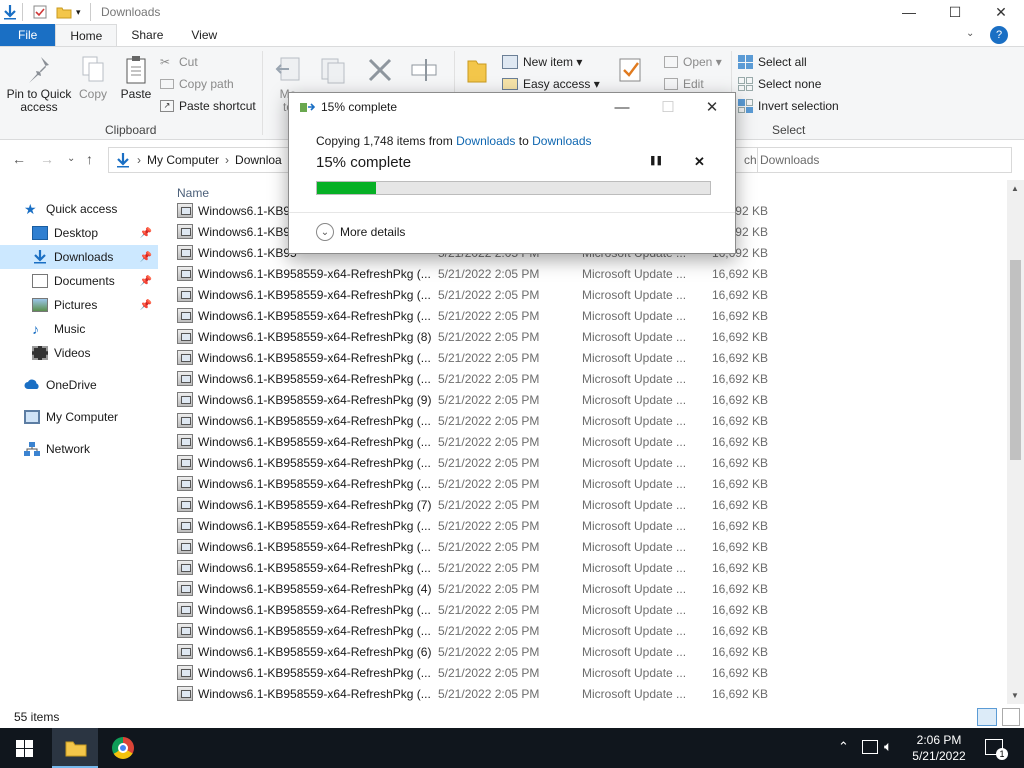 Image resolution: width=1024 pixels, height=768 pixels. What do you see at coordinates (1015, 695) in the screenshot?
I see `scroll-down-icon: ▼` at bounding box center [1015, 695].